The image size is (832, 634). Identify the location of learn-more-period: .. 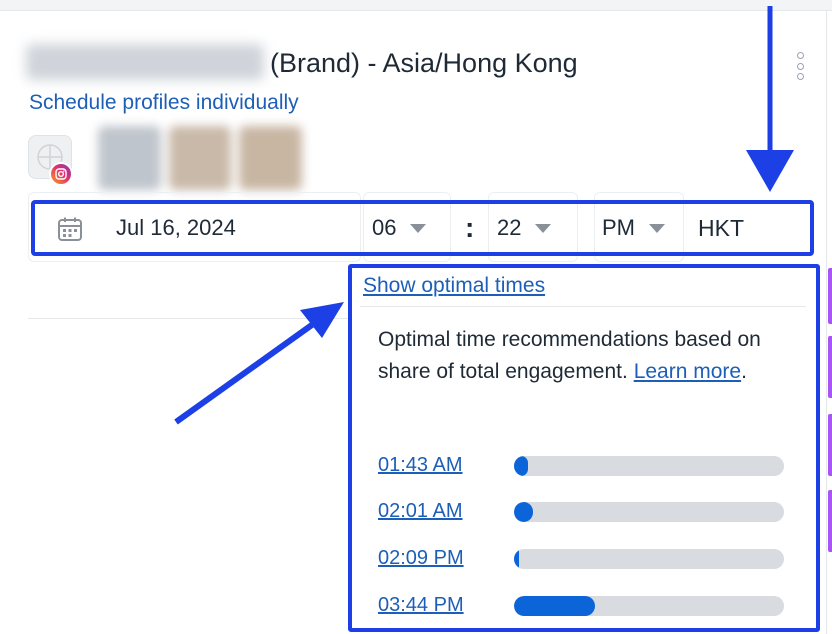
(744, 371).